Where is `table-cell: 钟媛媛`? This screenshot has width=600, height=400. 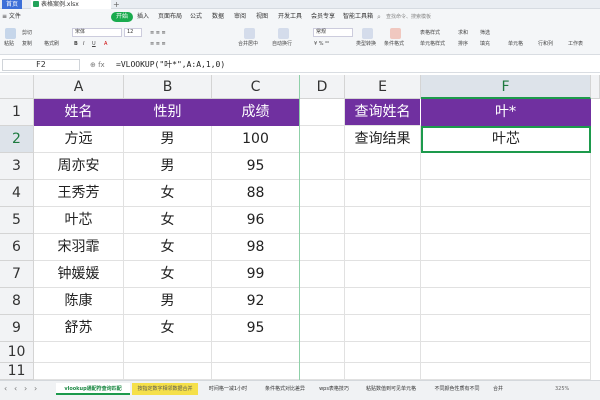 table-cell: 钟媛媛 is located at coordinates (79, 274).